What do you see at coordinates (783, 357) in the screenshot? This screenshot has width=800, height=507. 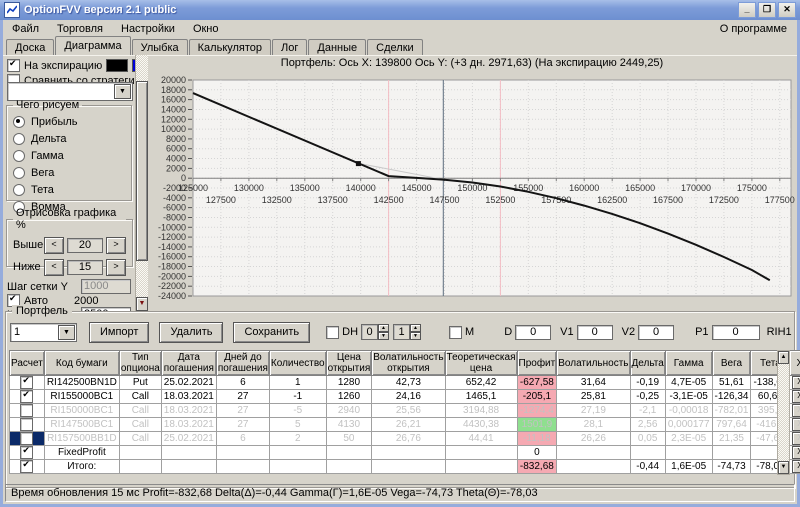 I see `scrollbar-up-arrow-icon: ▲` at bounding box center [783, 357].